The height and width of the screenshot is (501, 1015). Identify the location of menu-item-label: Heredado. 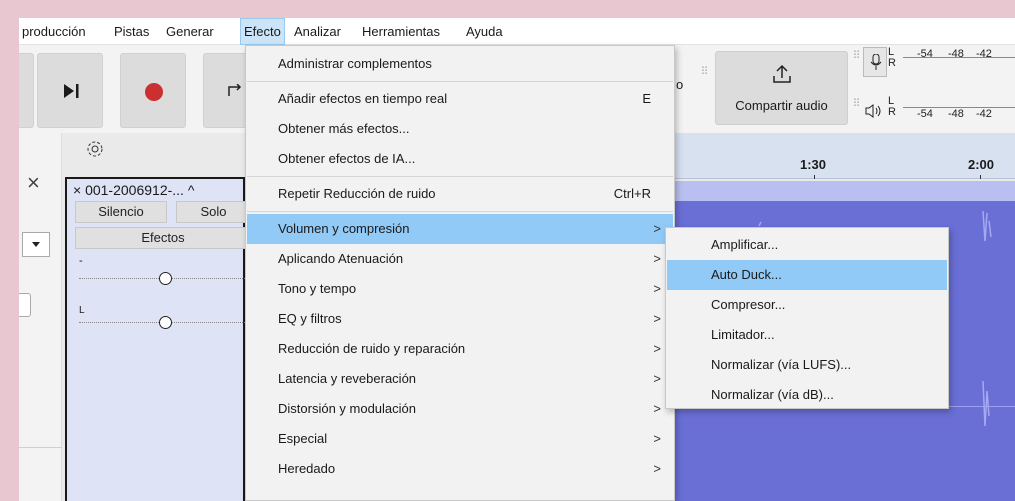
(307, 468).